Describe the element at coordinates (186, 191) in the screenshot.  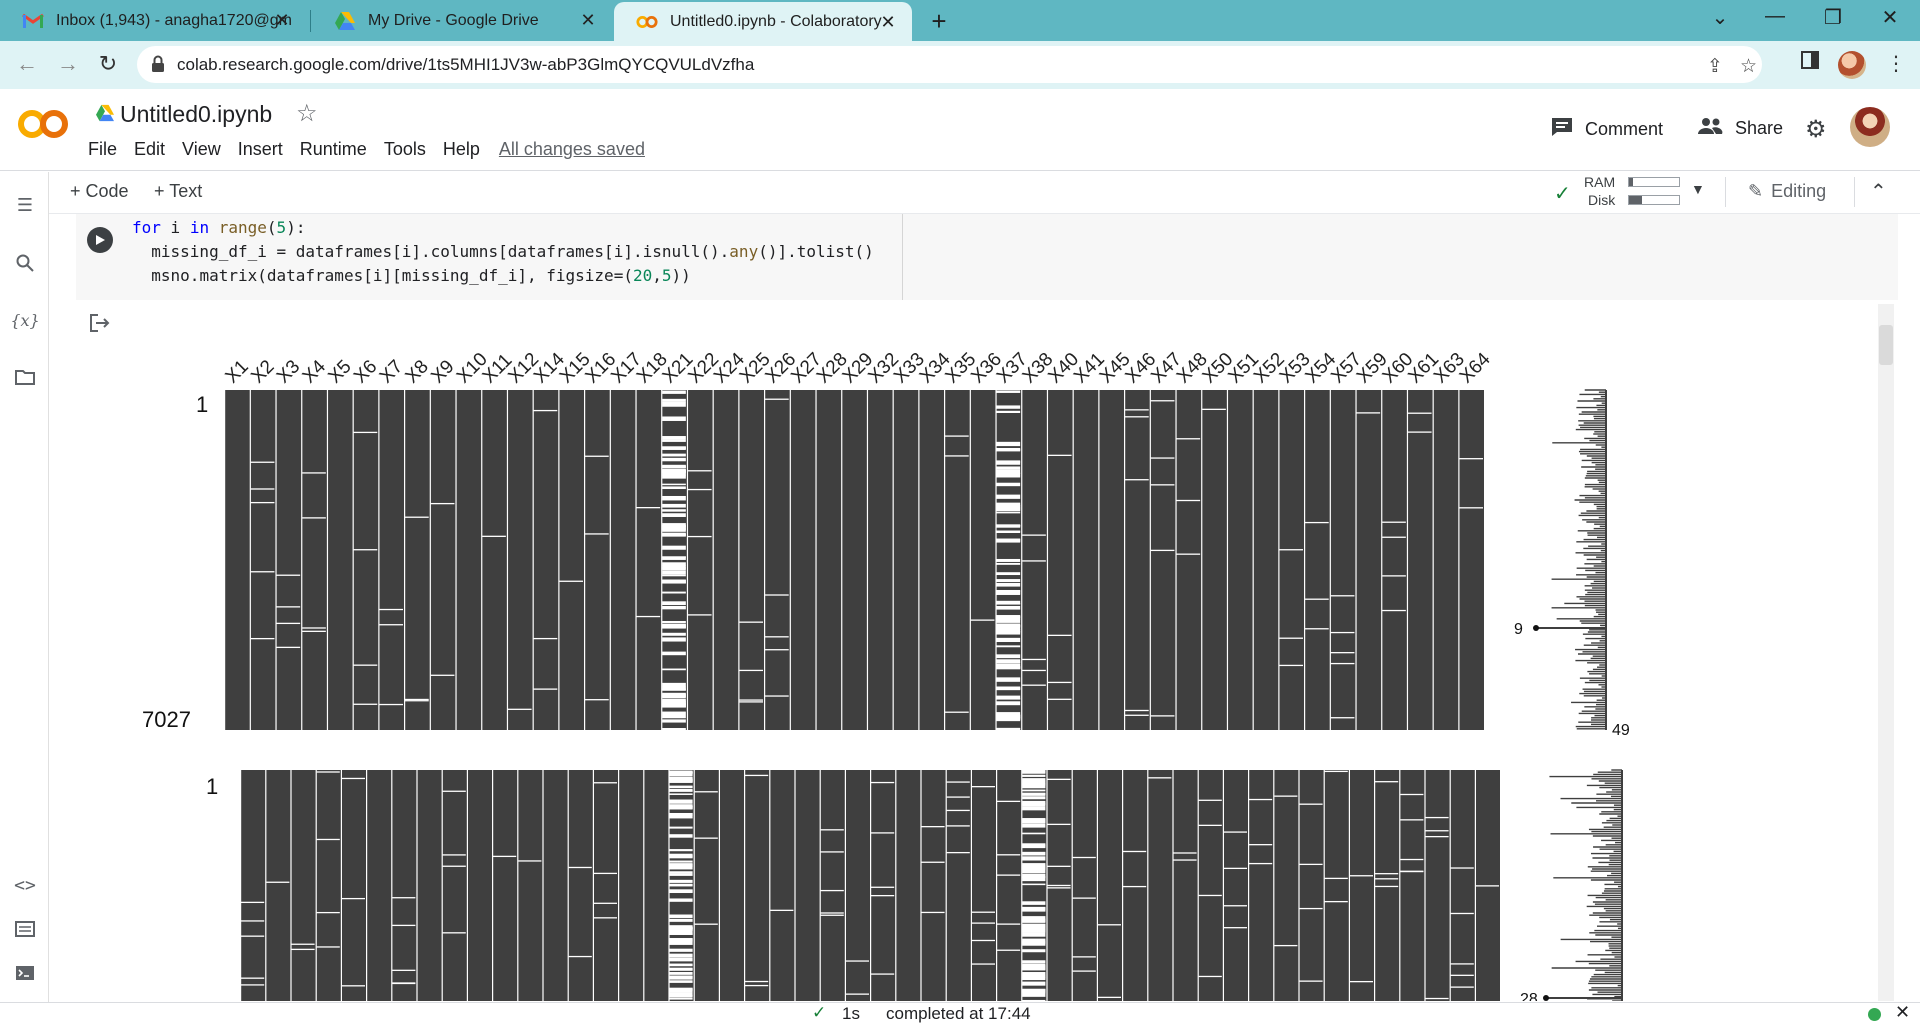
I see `add-text-label: Text` at that location.